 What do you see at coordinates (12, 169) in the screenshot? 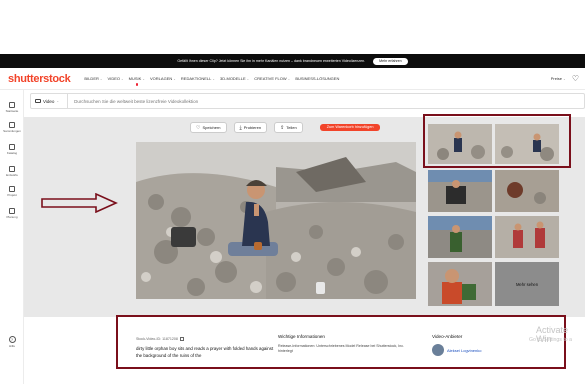
I see `drafts-icon` at bounding box center [12, 169].